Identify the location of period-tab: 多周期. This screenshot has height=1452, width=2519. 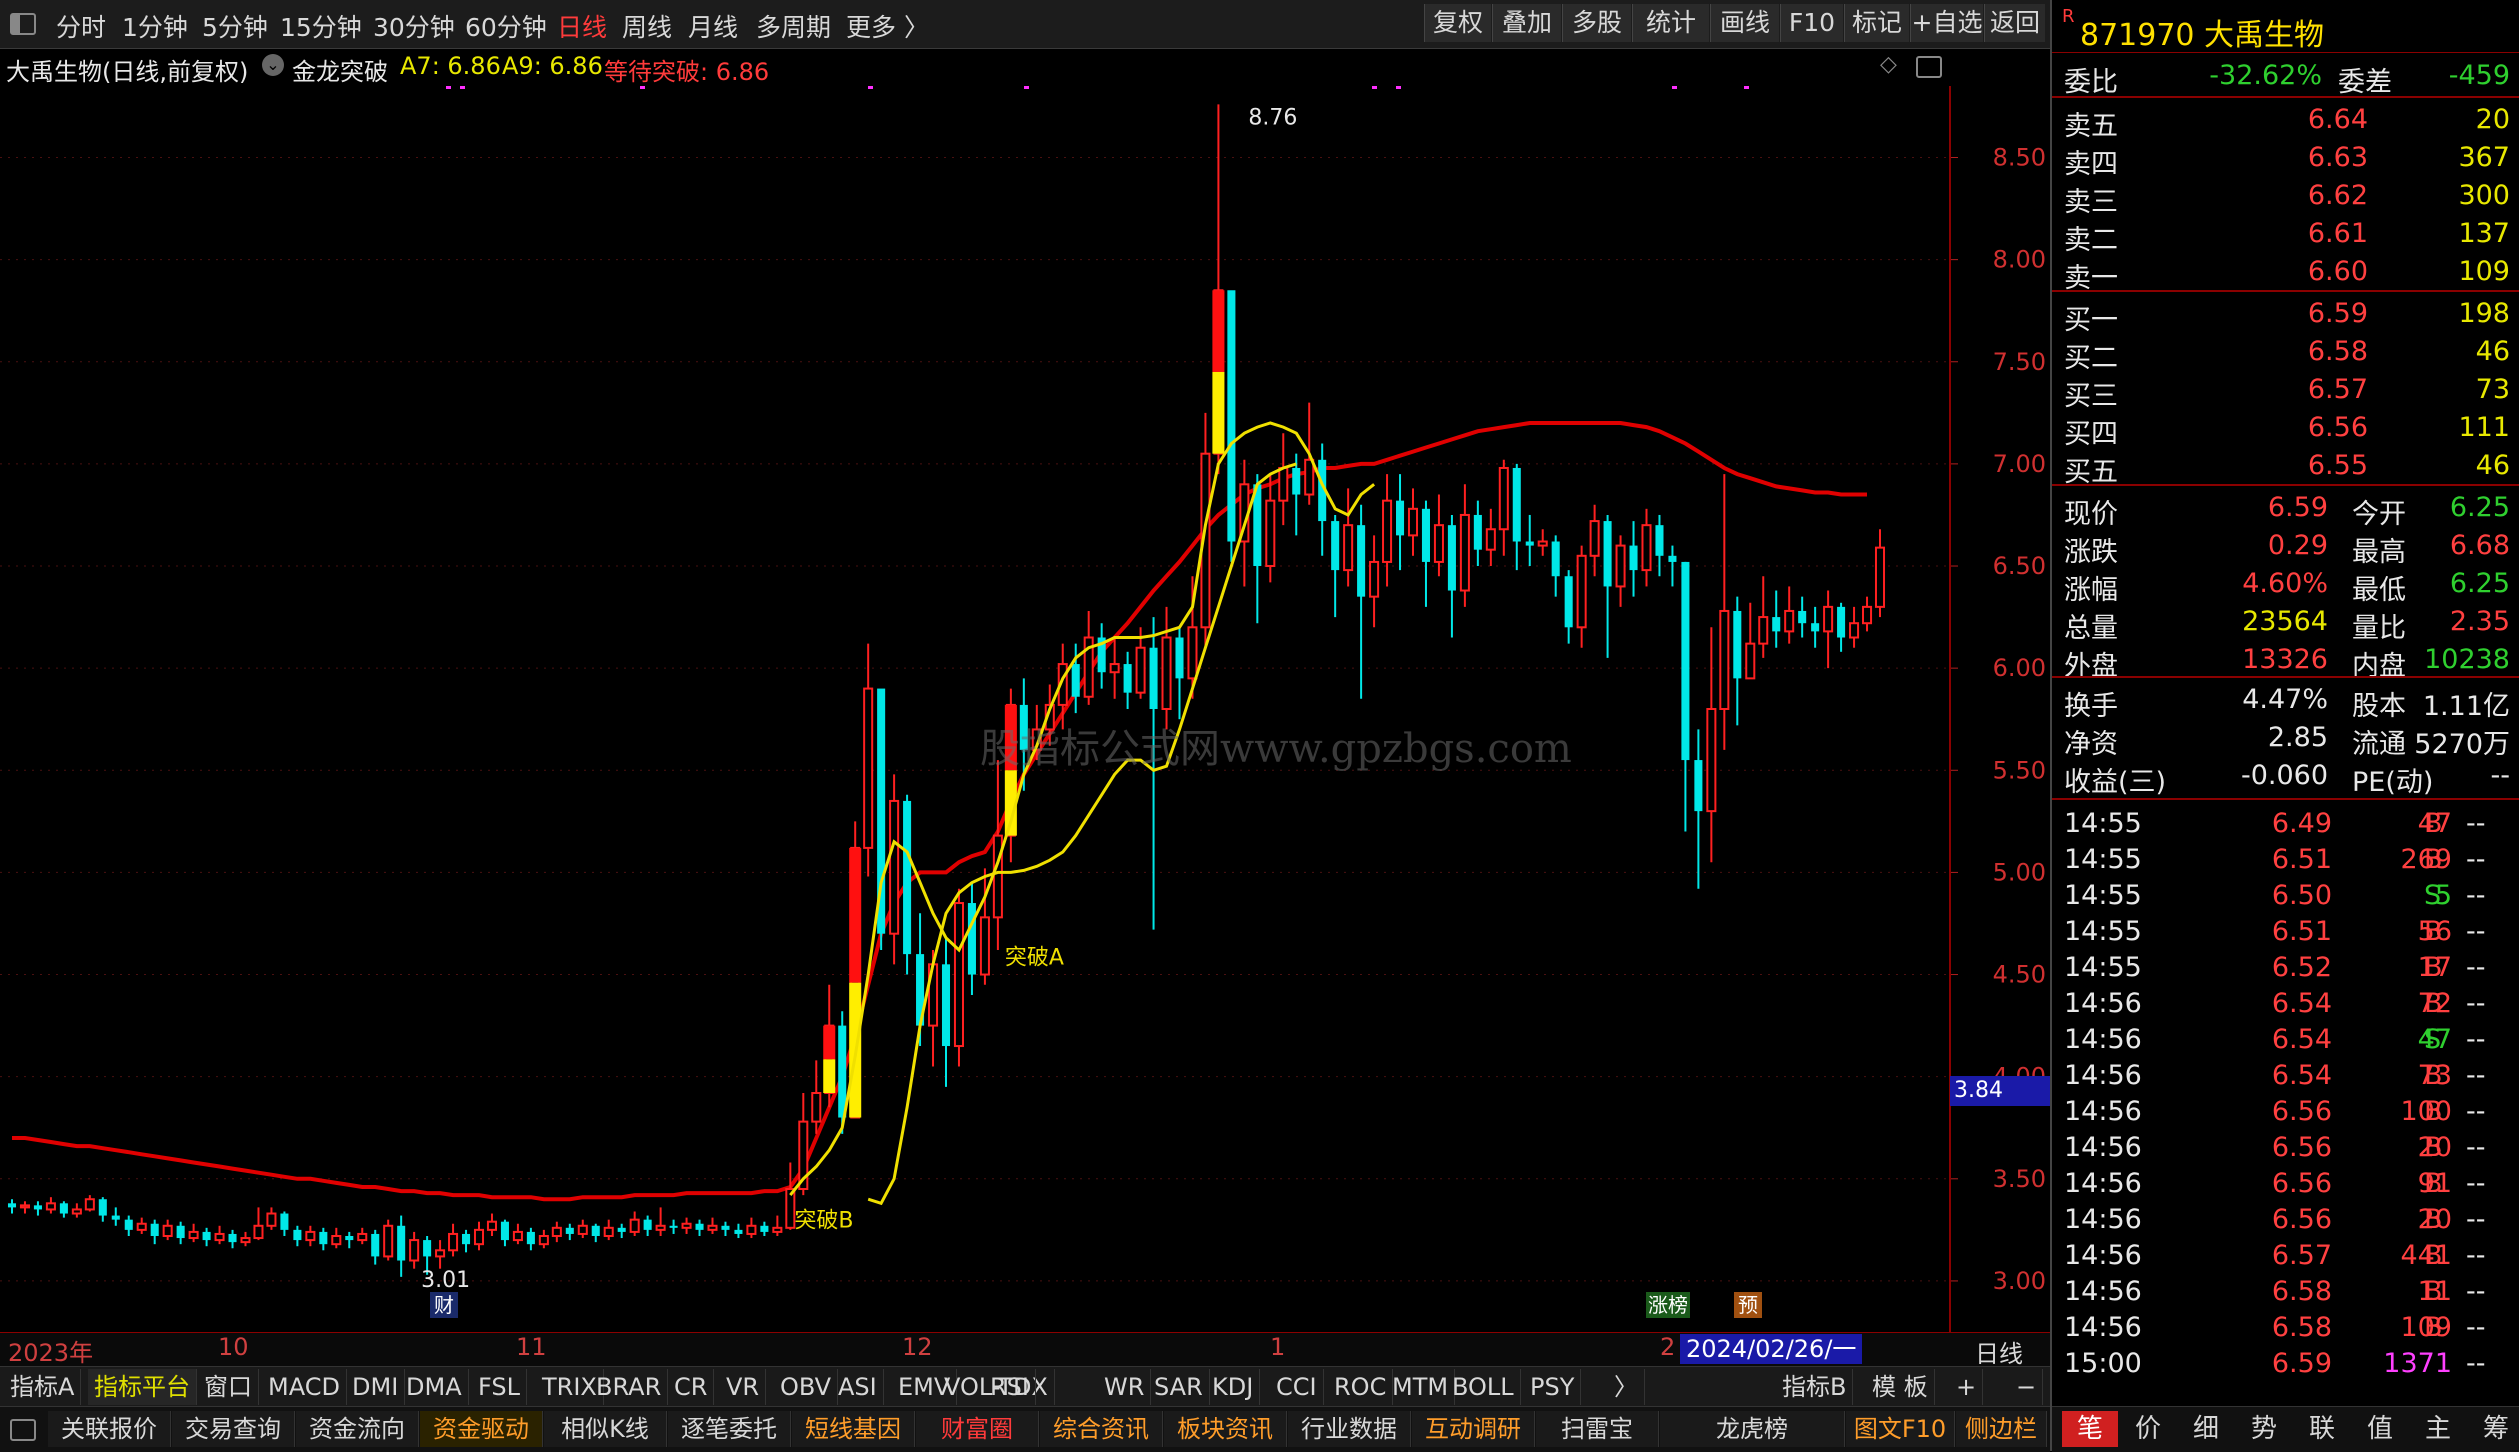
(793, 26).